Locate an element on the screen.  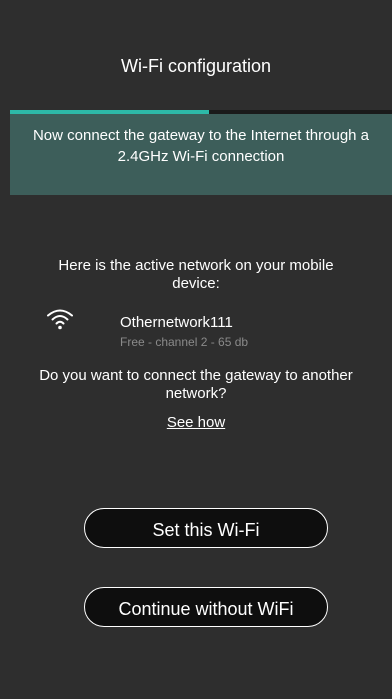
network-details: Free - channel 2 - 65 db is located at coordinates (184, 342).